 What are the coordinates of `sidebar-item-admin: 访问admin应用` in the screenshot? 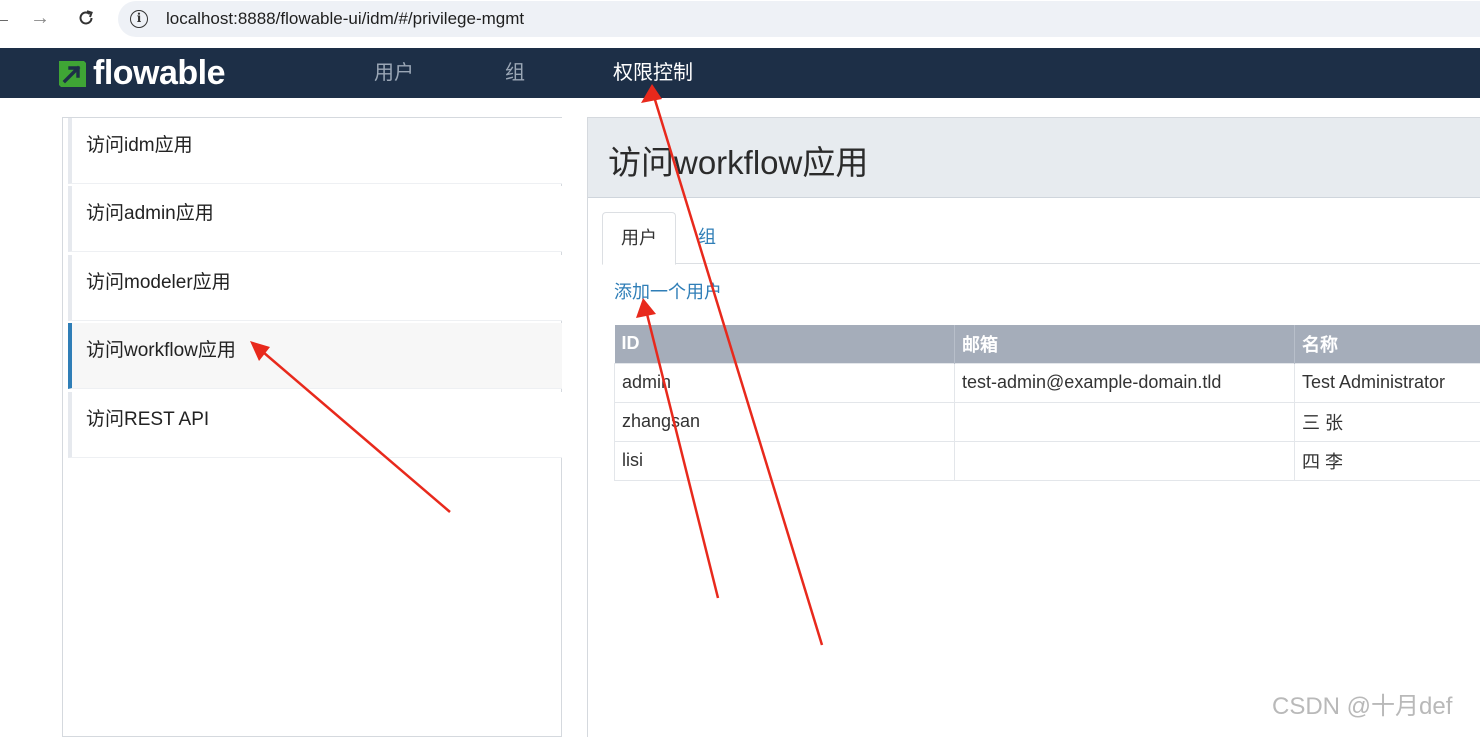 It's located at (315, 219).